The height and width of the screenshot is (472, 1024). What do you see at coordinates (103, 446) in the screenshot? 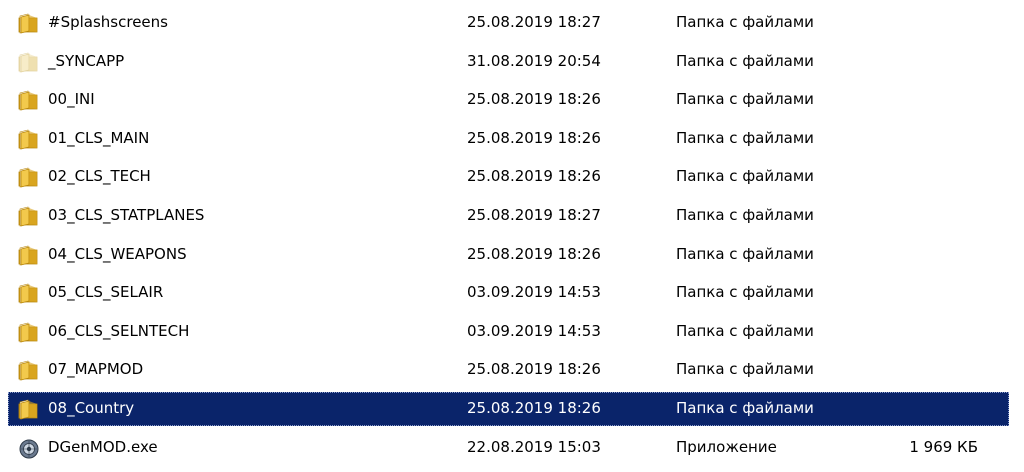
I see `file-name: DGenMOD.exe` at bounding box center [103, 446].